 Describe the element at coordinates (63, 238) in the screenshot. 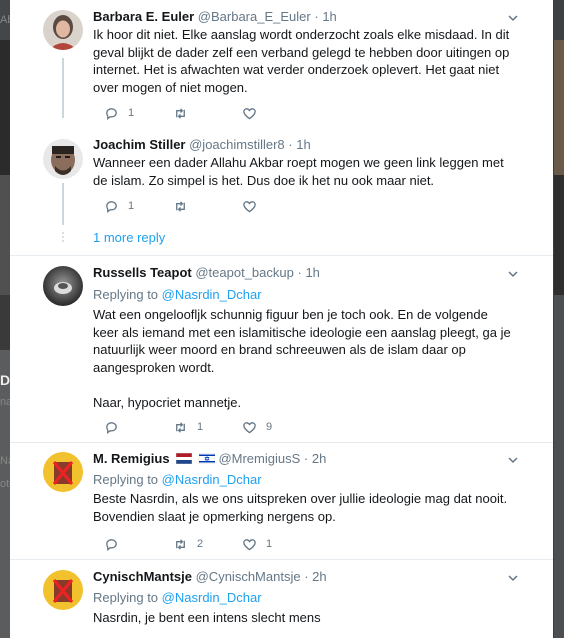

I see `more-replies-dots` at that location.